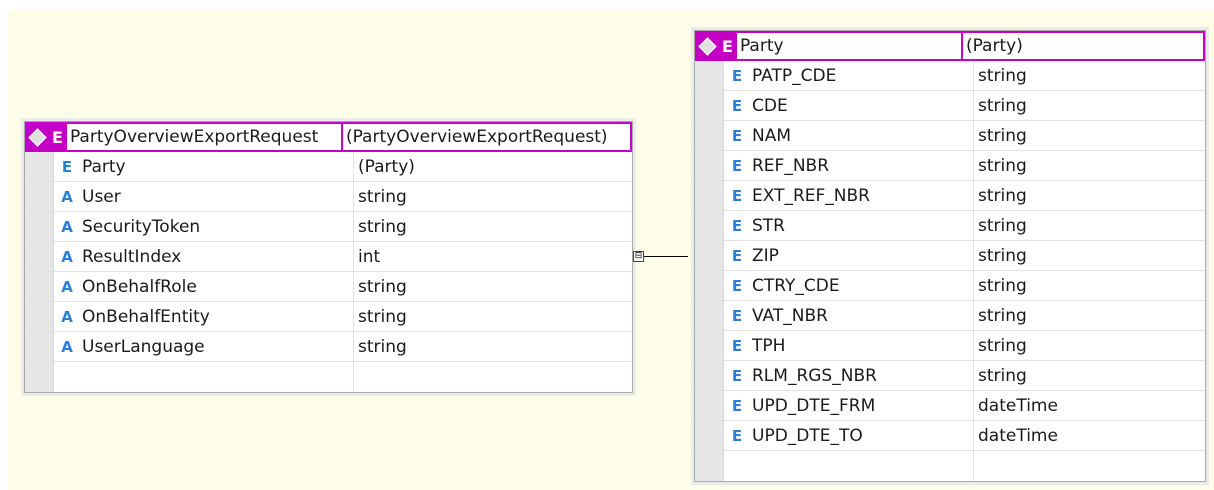 The width and height of the screenshot is (1214, 490). I want to click on field-name: STR, so click(861, 225).